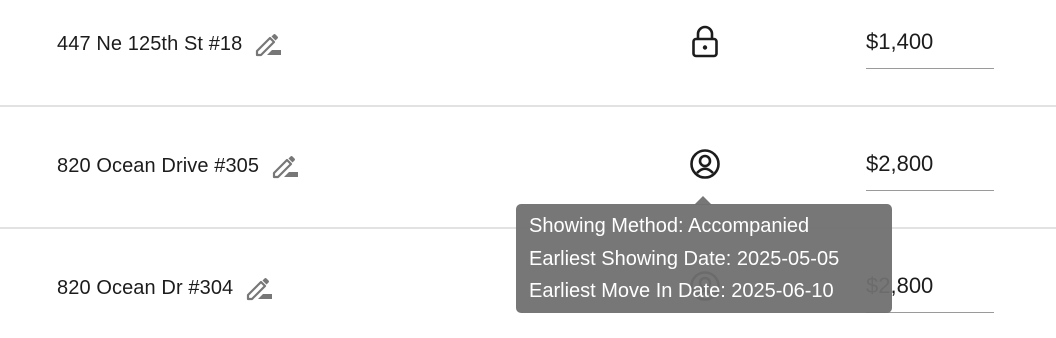  I want to click on tooltip-earliest-move-in-date: Earliest Move In Date: 2025-06-10, so click(681, 291).